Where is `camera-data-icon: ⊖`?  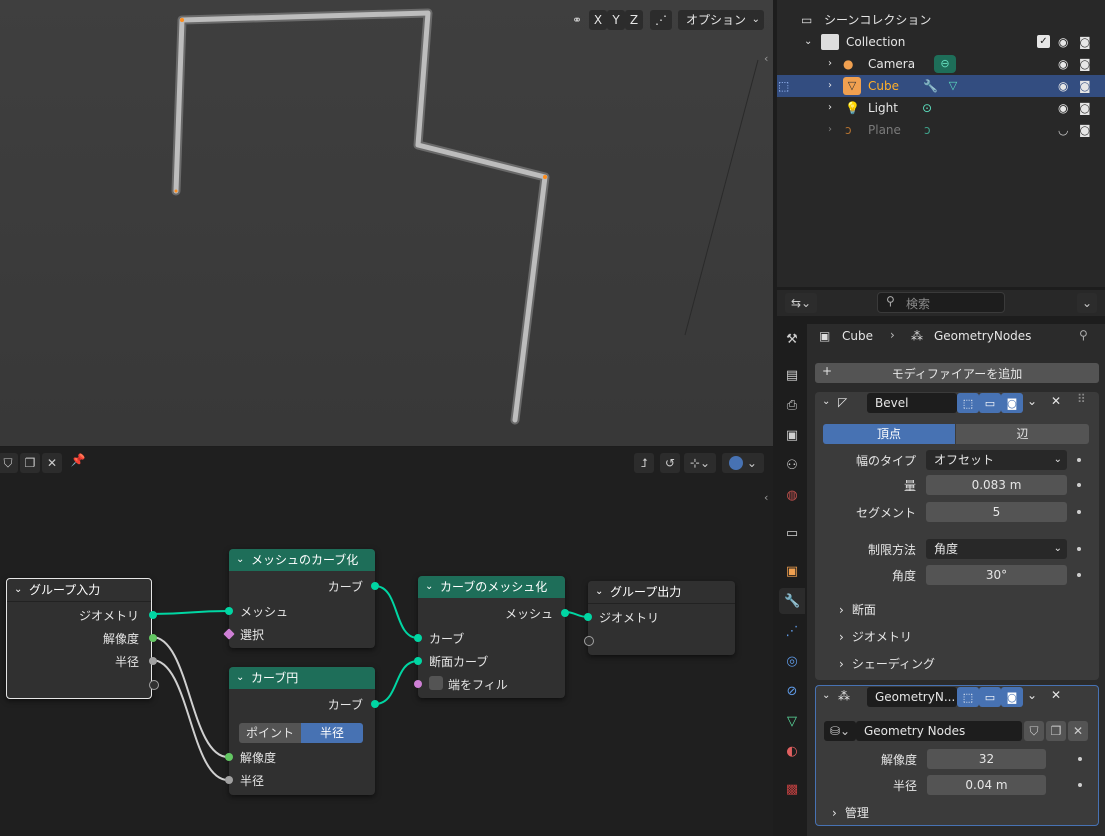
camera-data-icon: ⊖ is located at coordinates (945, 64).